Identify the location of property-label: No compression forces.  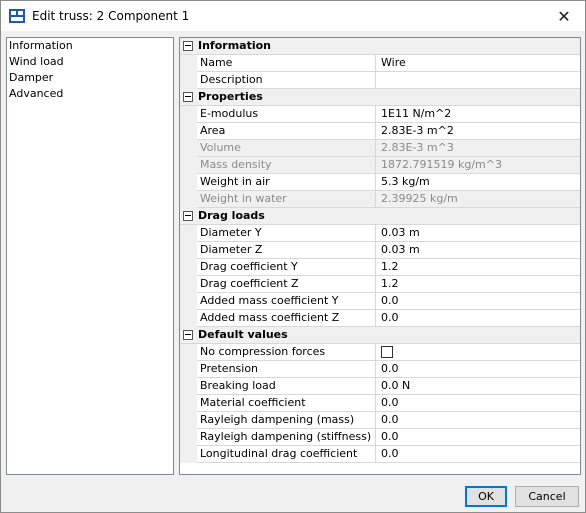
(286, 352).